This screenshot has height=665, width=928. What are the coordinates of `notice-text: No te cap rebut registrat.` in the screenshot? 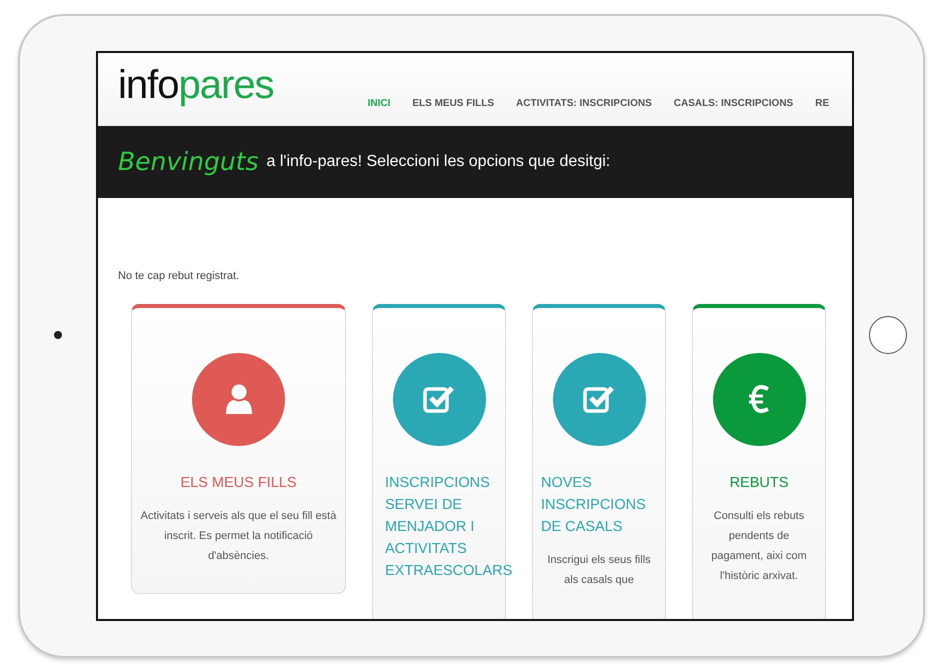 It's located at (179, 276).